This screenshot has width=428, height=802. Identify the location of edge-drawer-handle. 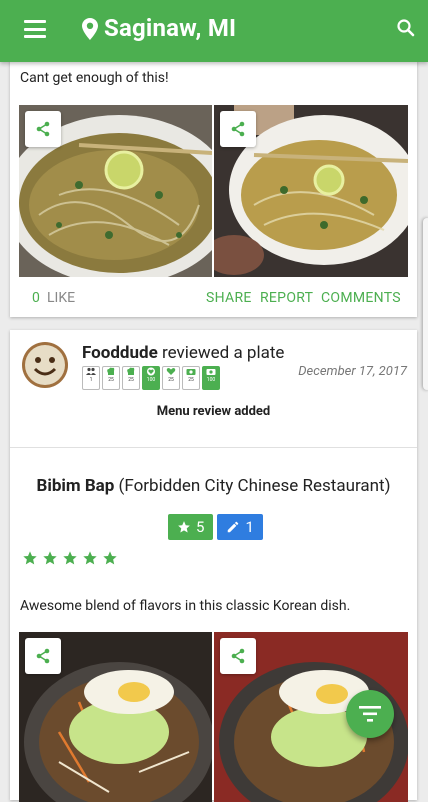
(425, 304).